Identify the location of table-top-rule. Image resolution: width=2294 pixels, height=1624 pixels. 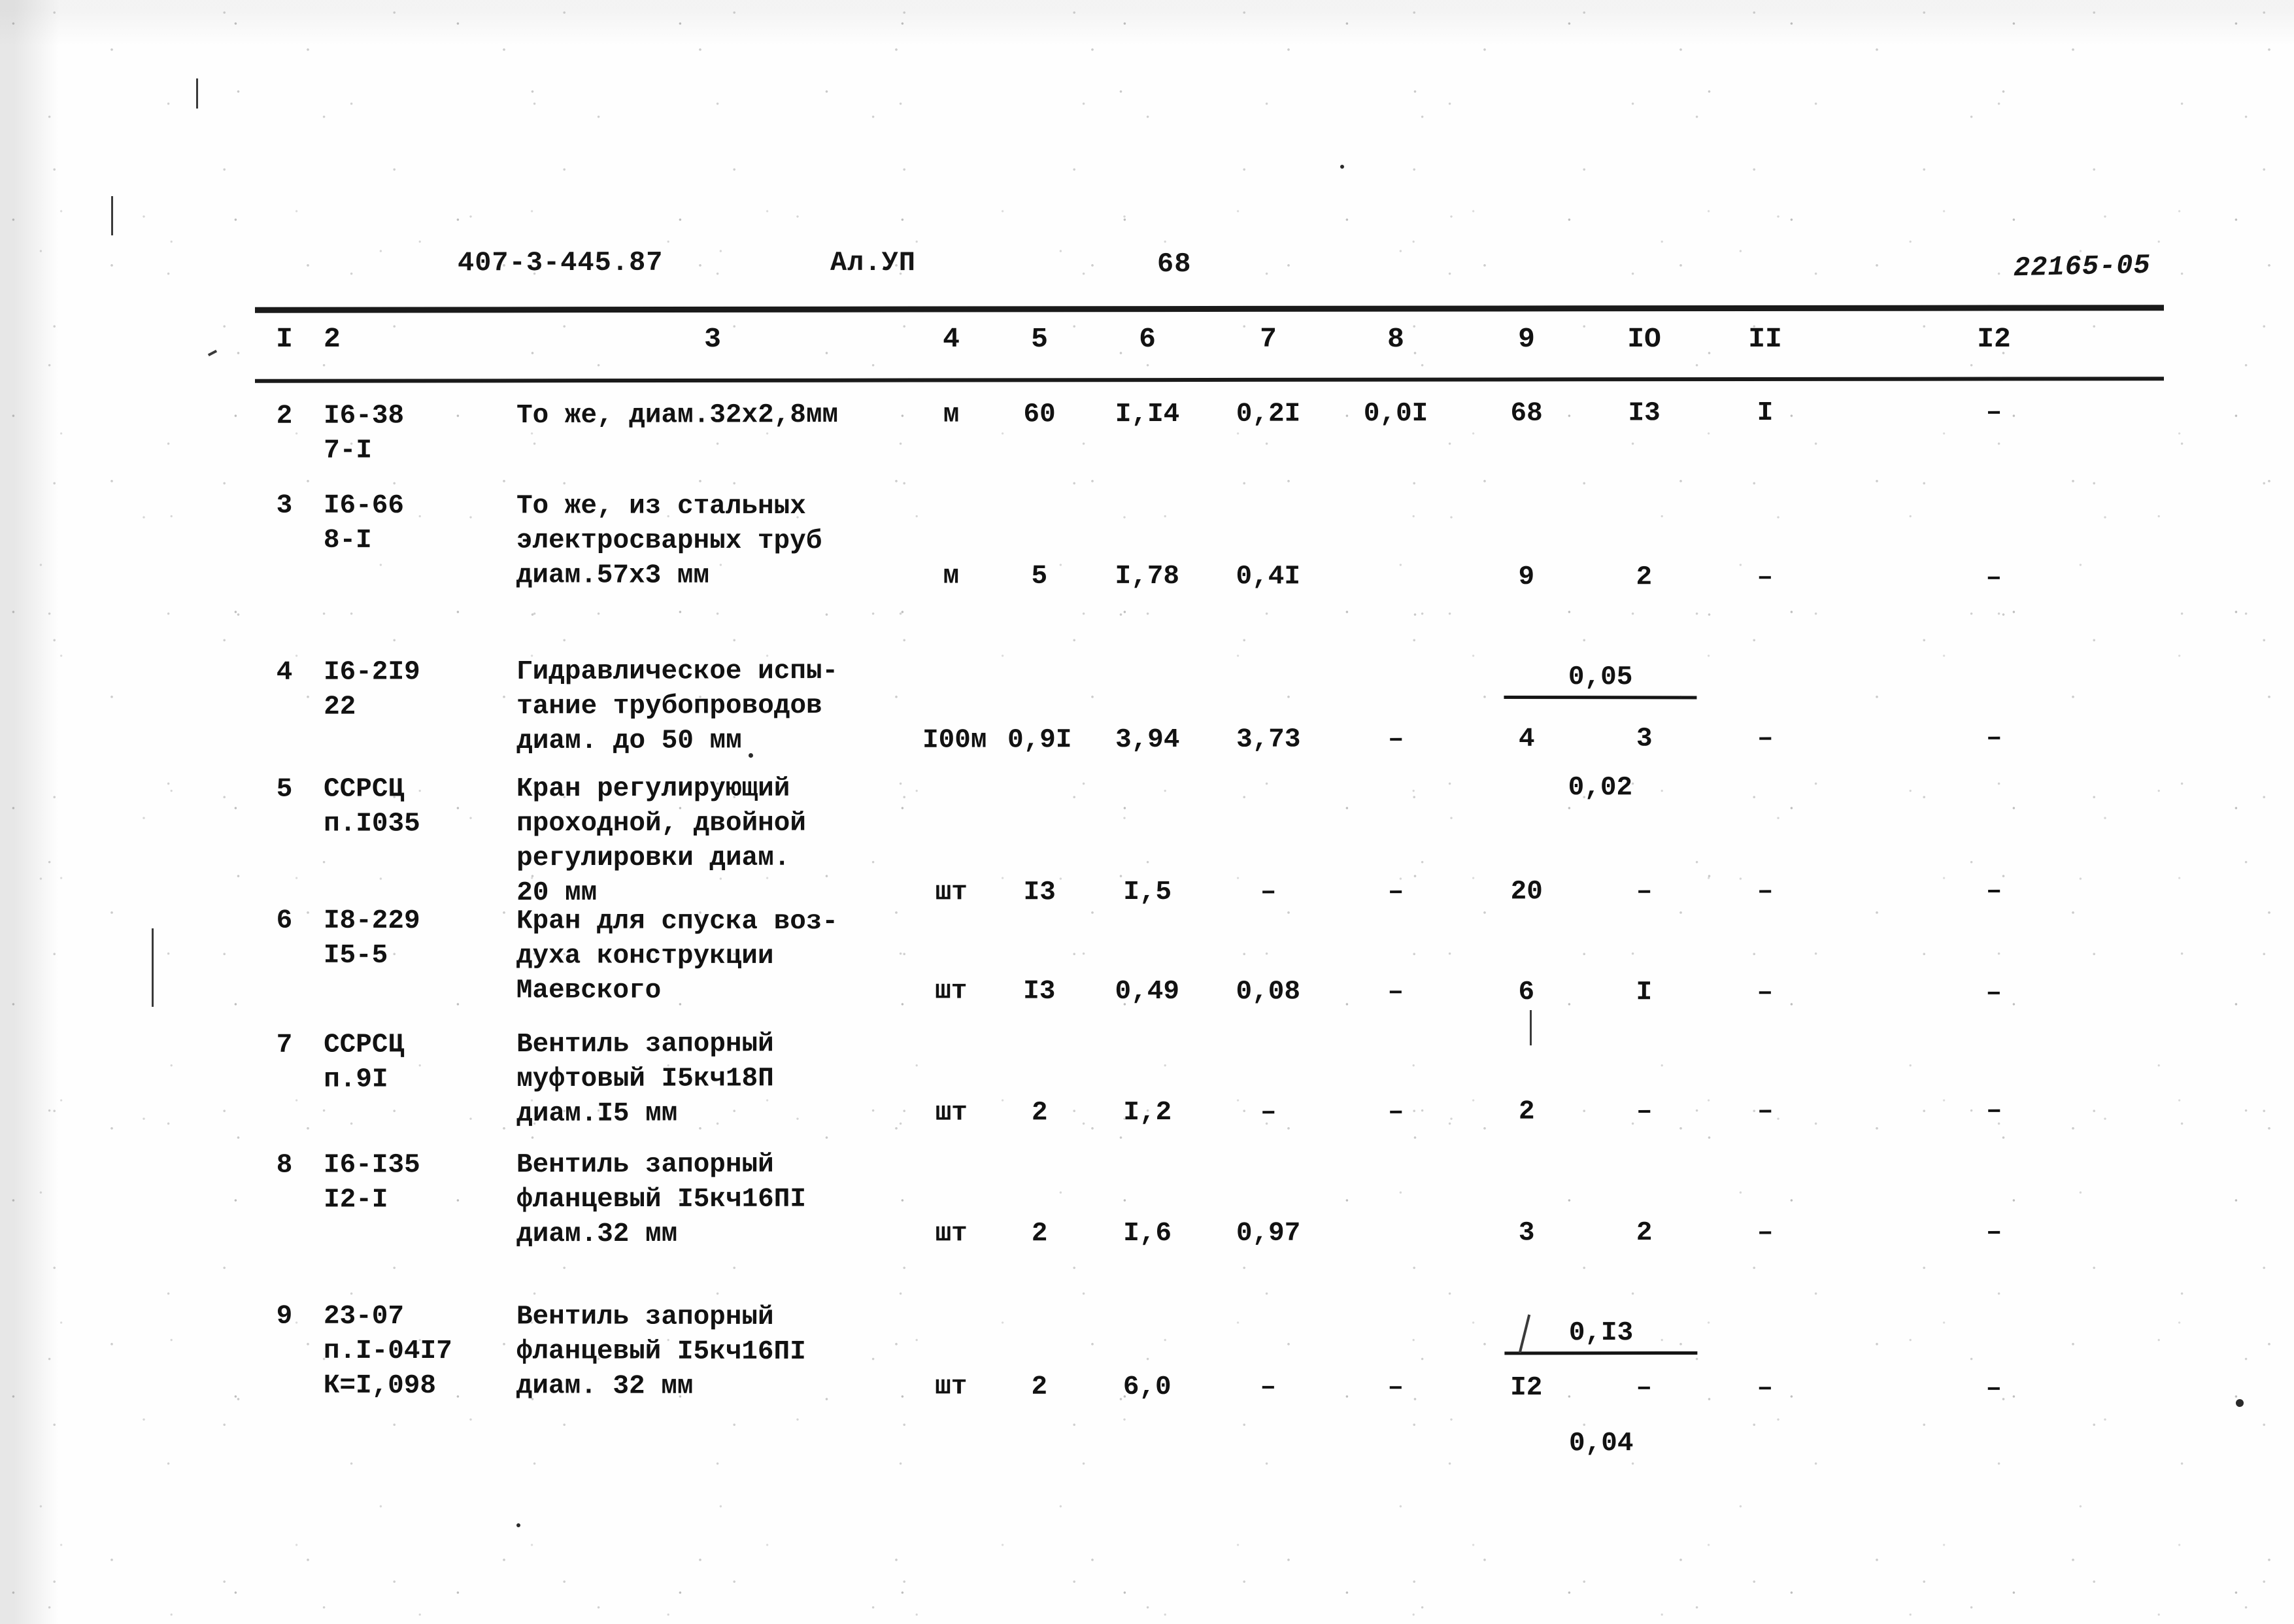
(1209, 309).